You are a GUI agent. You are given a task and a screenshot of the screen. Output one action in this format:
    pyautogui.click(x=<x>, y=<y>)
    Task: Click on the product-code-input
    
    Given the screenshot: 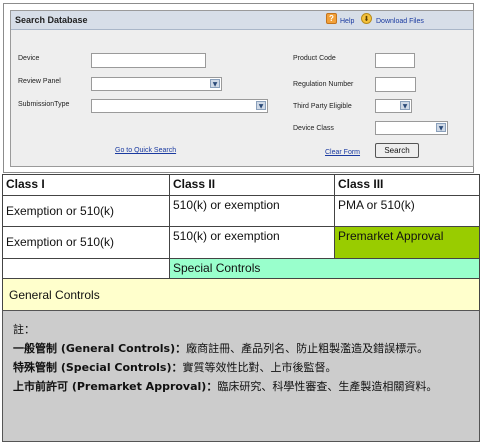 What is the action you would take?
    pyautogui.click(x=395, y=60)
    